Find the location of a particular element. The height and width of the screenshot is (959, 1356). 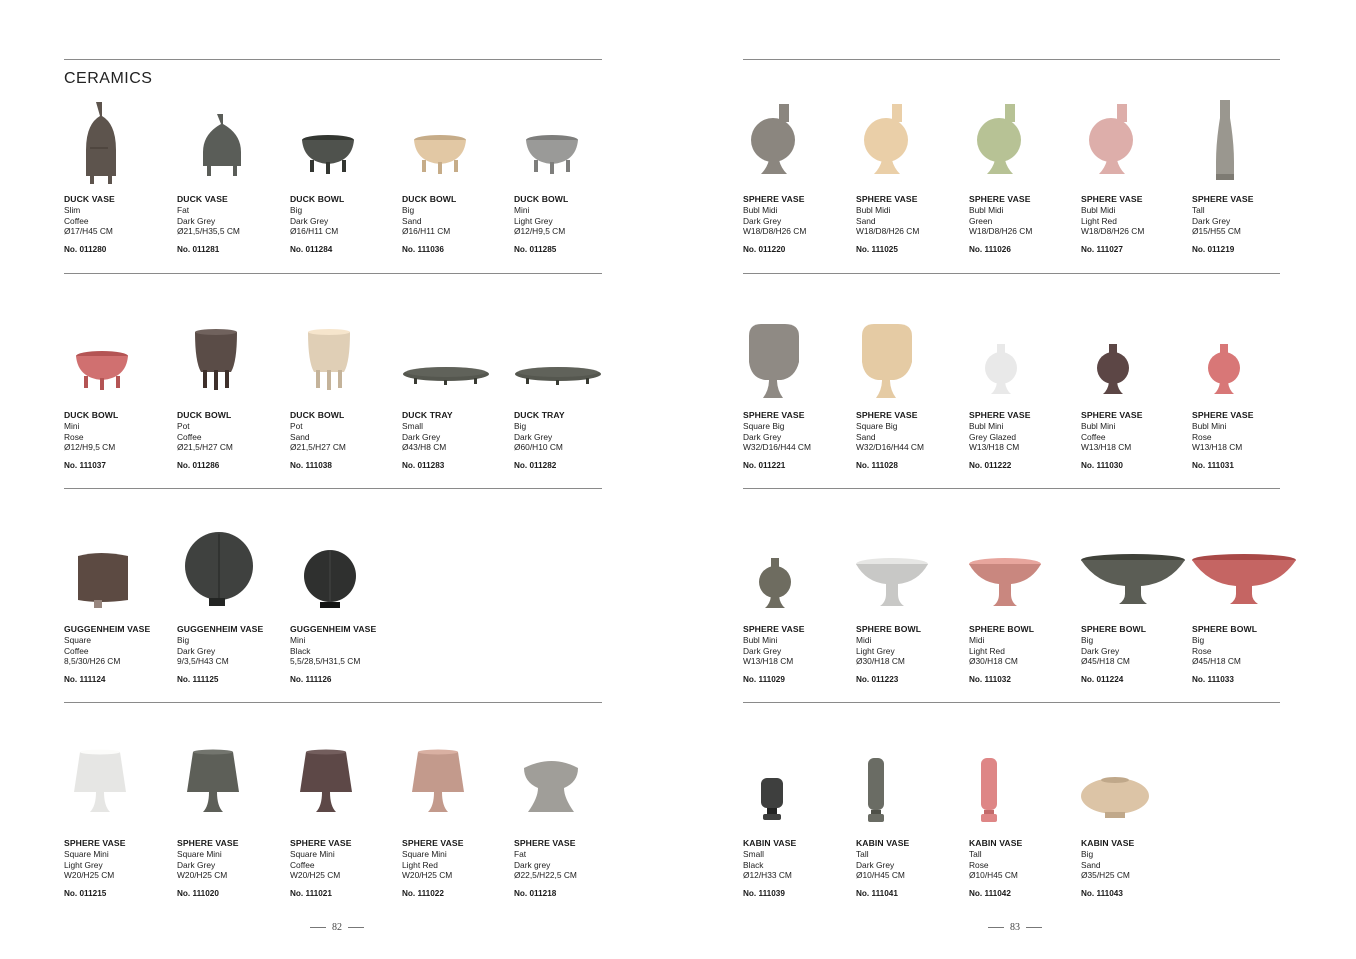

product-variant: Big is located at coordinates (1087, 640).